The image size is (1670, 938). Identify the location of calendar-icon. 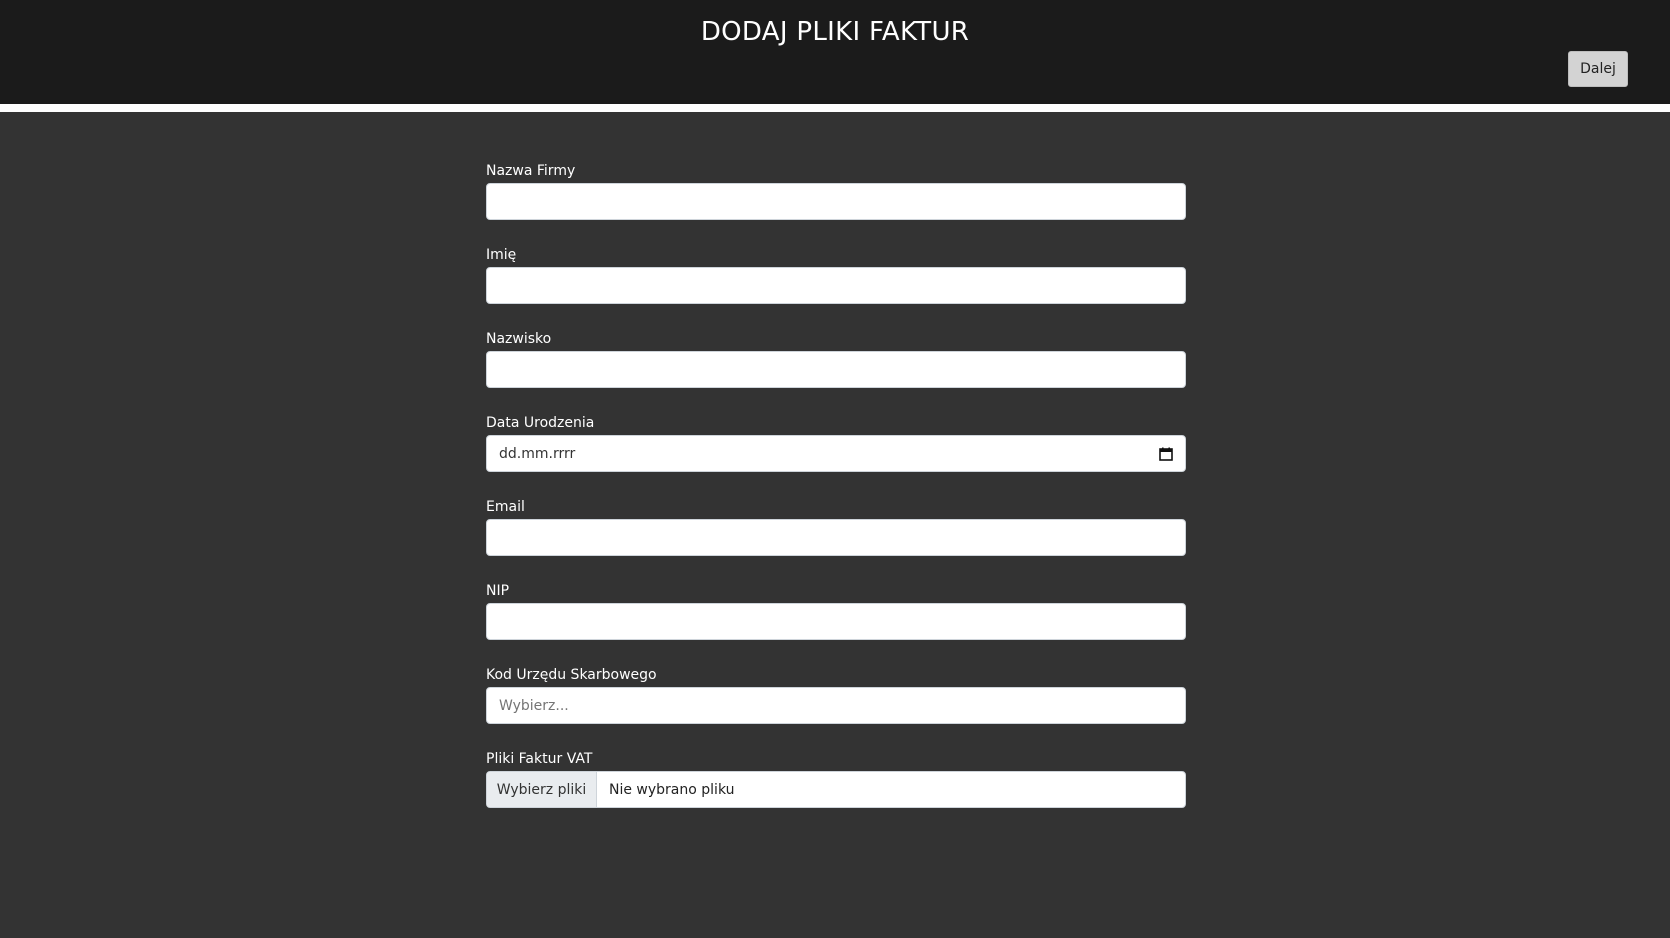
(1166, 454).